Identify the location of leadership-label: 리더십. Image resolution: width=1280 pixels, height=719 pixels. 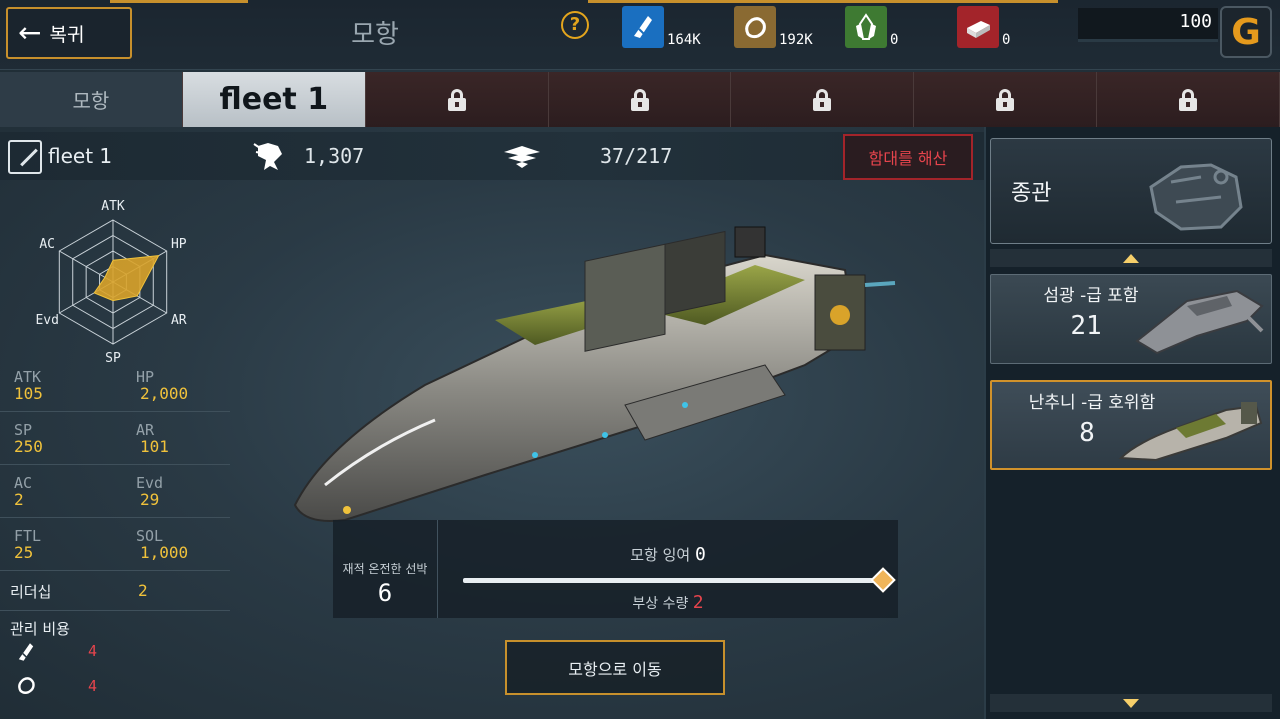
(31, 592).